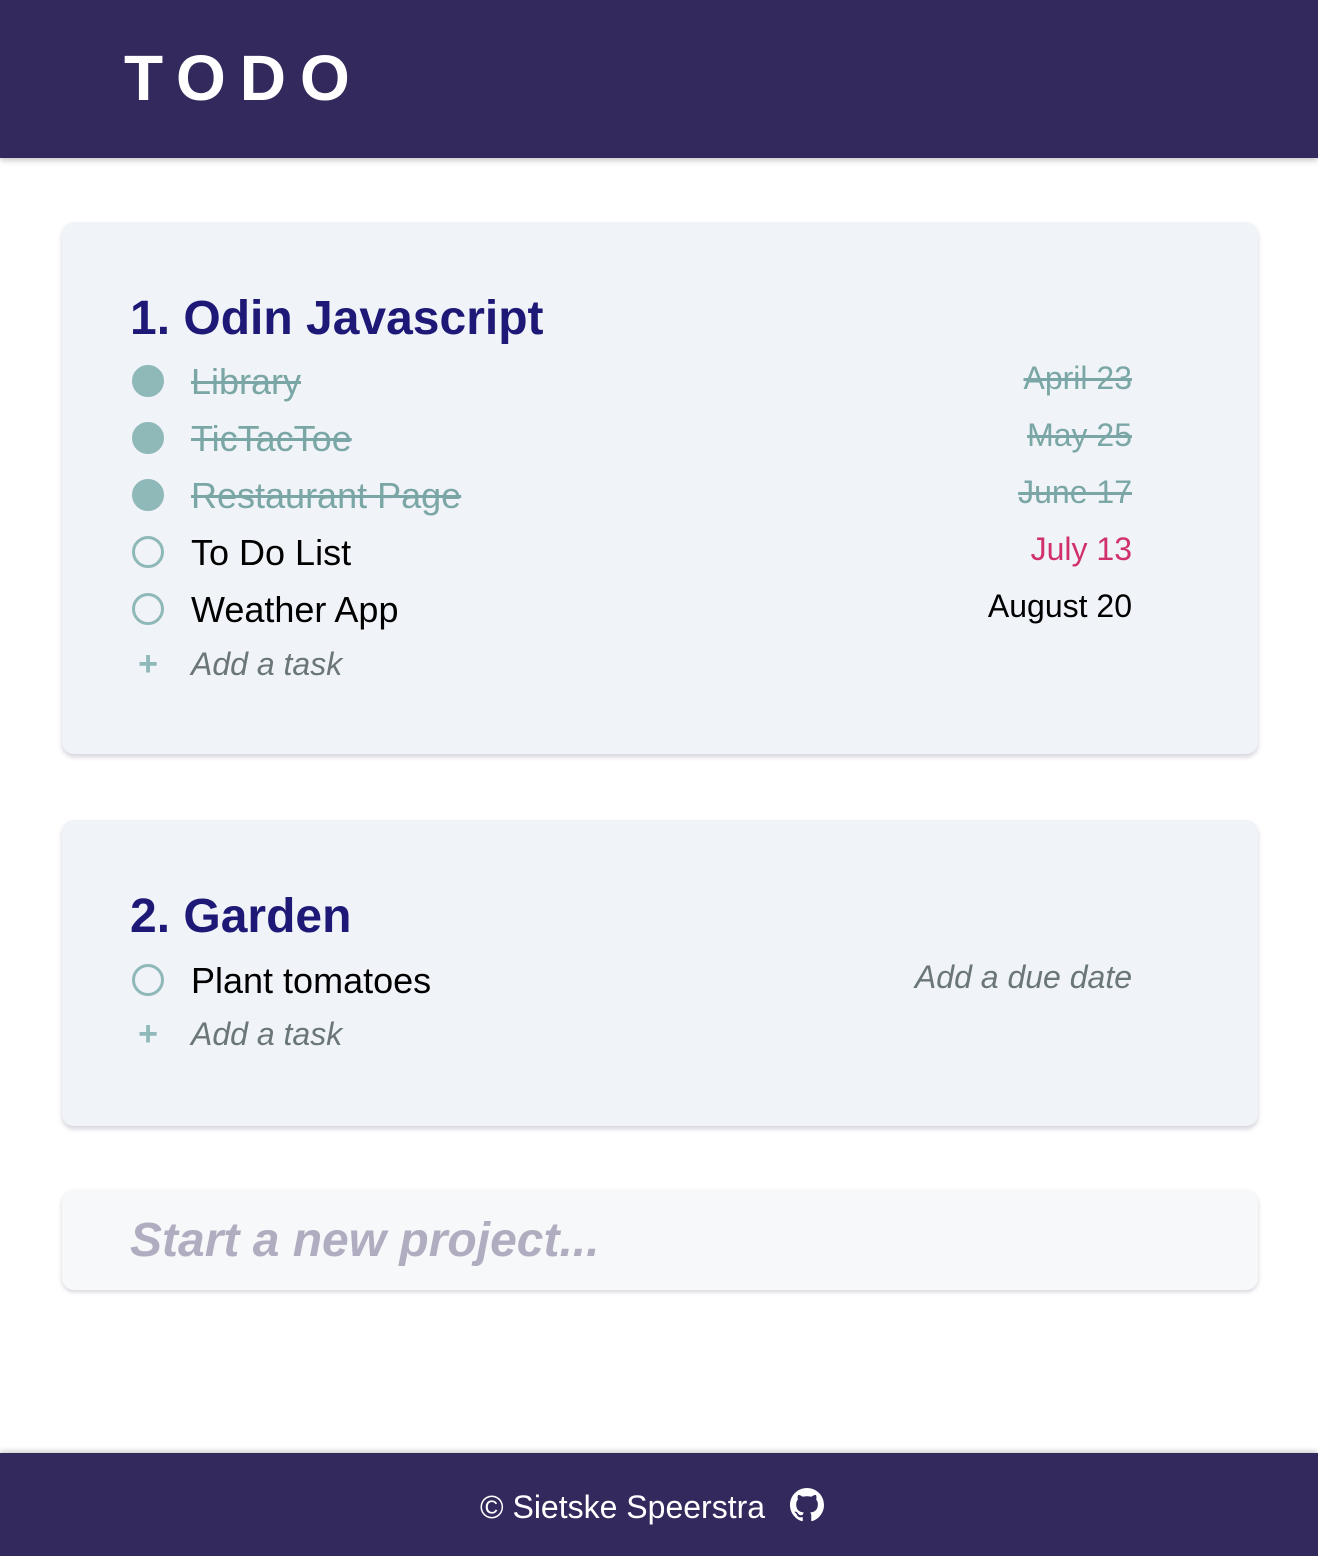 This screenshot has height=1556, width=1318. What do you see at coordinates (807, 1505) in the screenshot?
I see `github-icon` at bounding box center [807, 1505].